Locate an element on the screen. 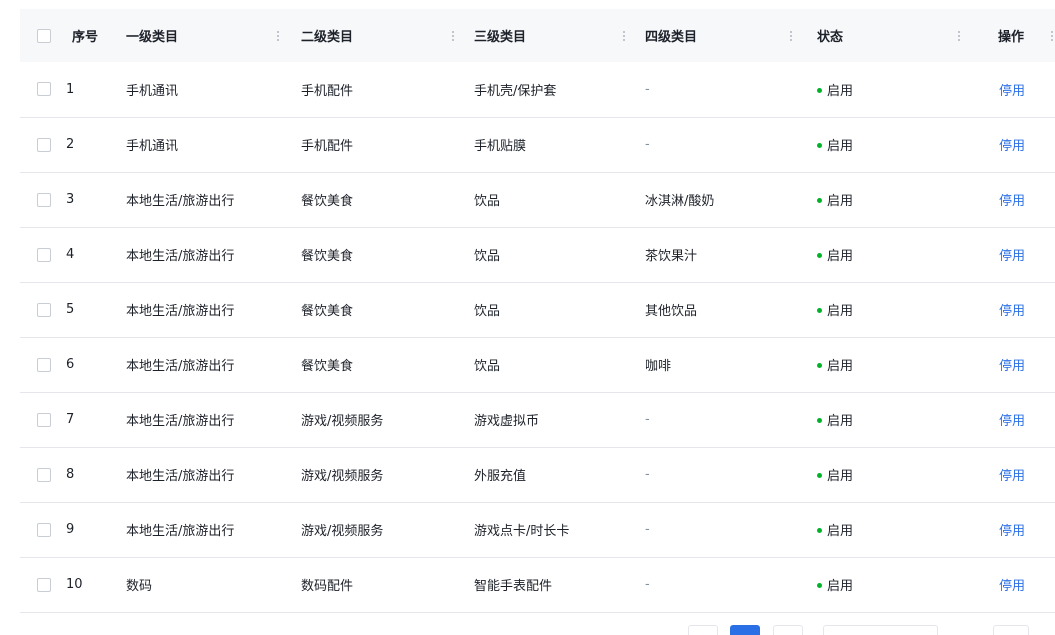 This screenshot has width=1055, height=635. table-row: 9 本地生活/旅游出行 游戏/视频服务 游戏点卡/时长卡 - 启用 停用 is located at coordinates (537, 529).